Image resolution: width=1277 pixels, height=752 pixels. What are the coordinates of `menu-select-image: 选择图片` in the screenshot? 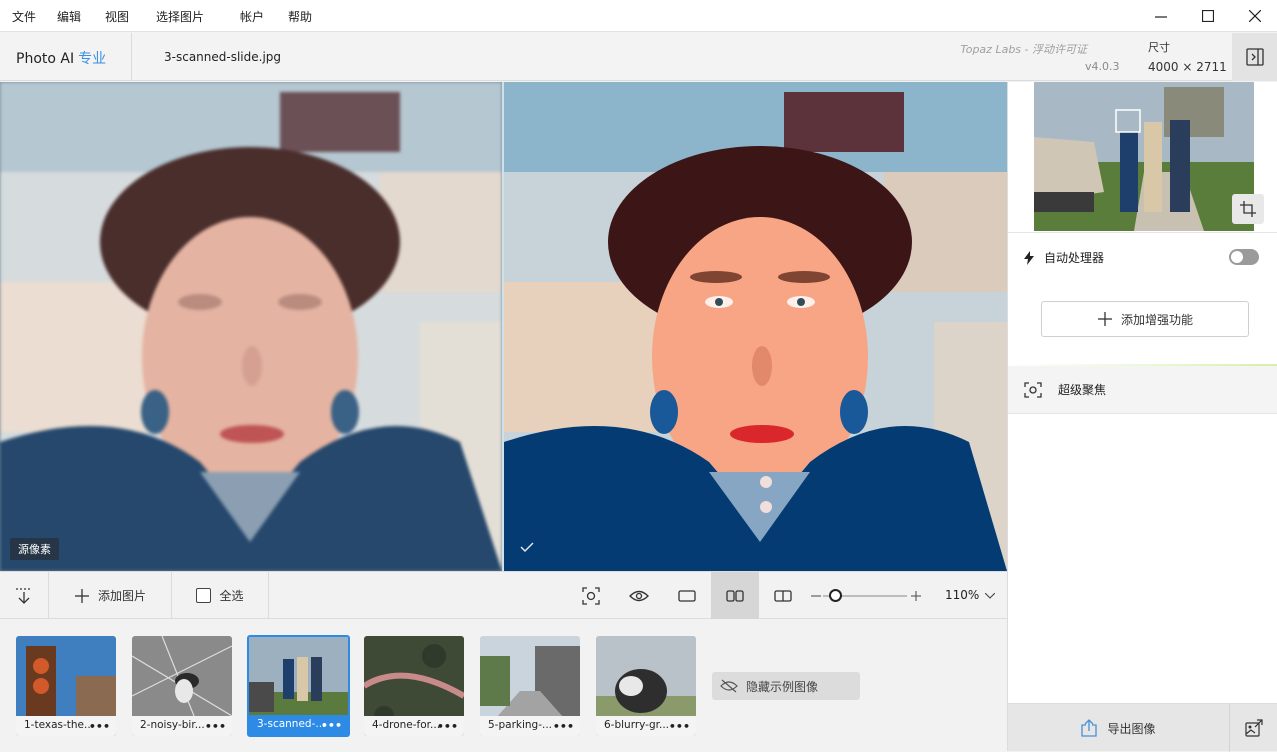 It's located at (180, 16).